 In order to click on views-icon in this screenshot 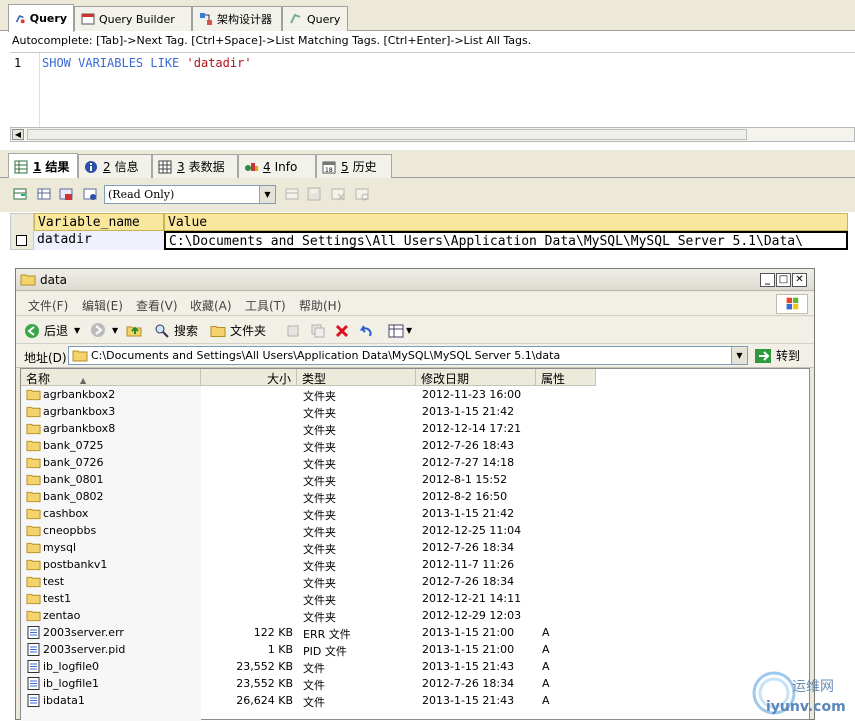, I will do `click(396, 331)`.